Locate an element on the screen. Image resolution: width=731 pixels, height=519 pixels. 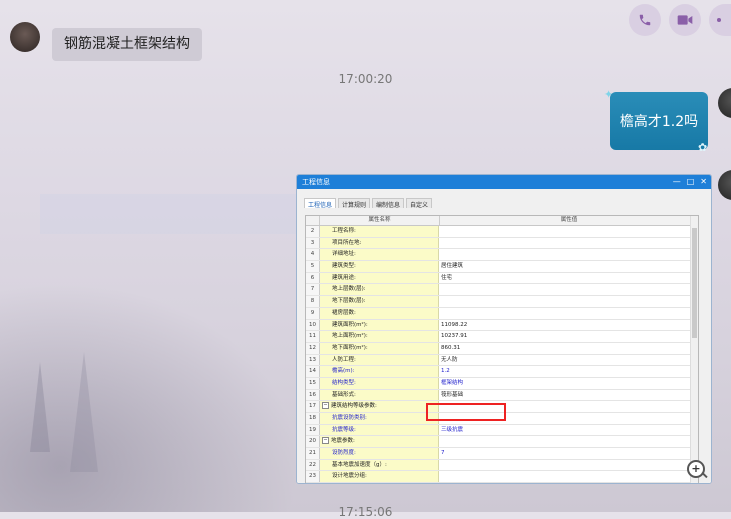
row-number: 10 is located at coordinates (313, 325).